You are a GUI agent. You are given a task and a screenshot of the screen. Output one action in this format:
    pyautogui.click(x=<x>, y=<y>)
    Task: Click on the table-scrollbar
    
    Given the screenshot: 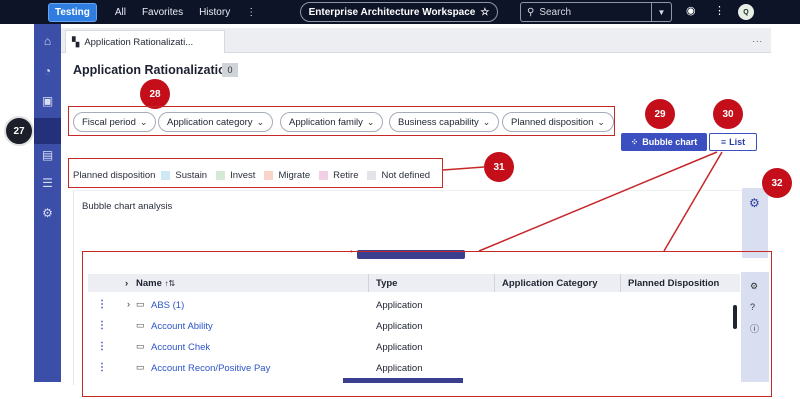 What is the action you would take?
    pyautogui.click(x=735, y=317)
    